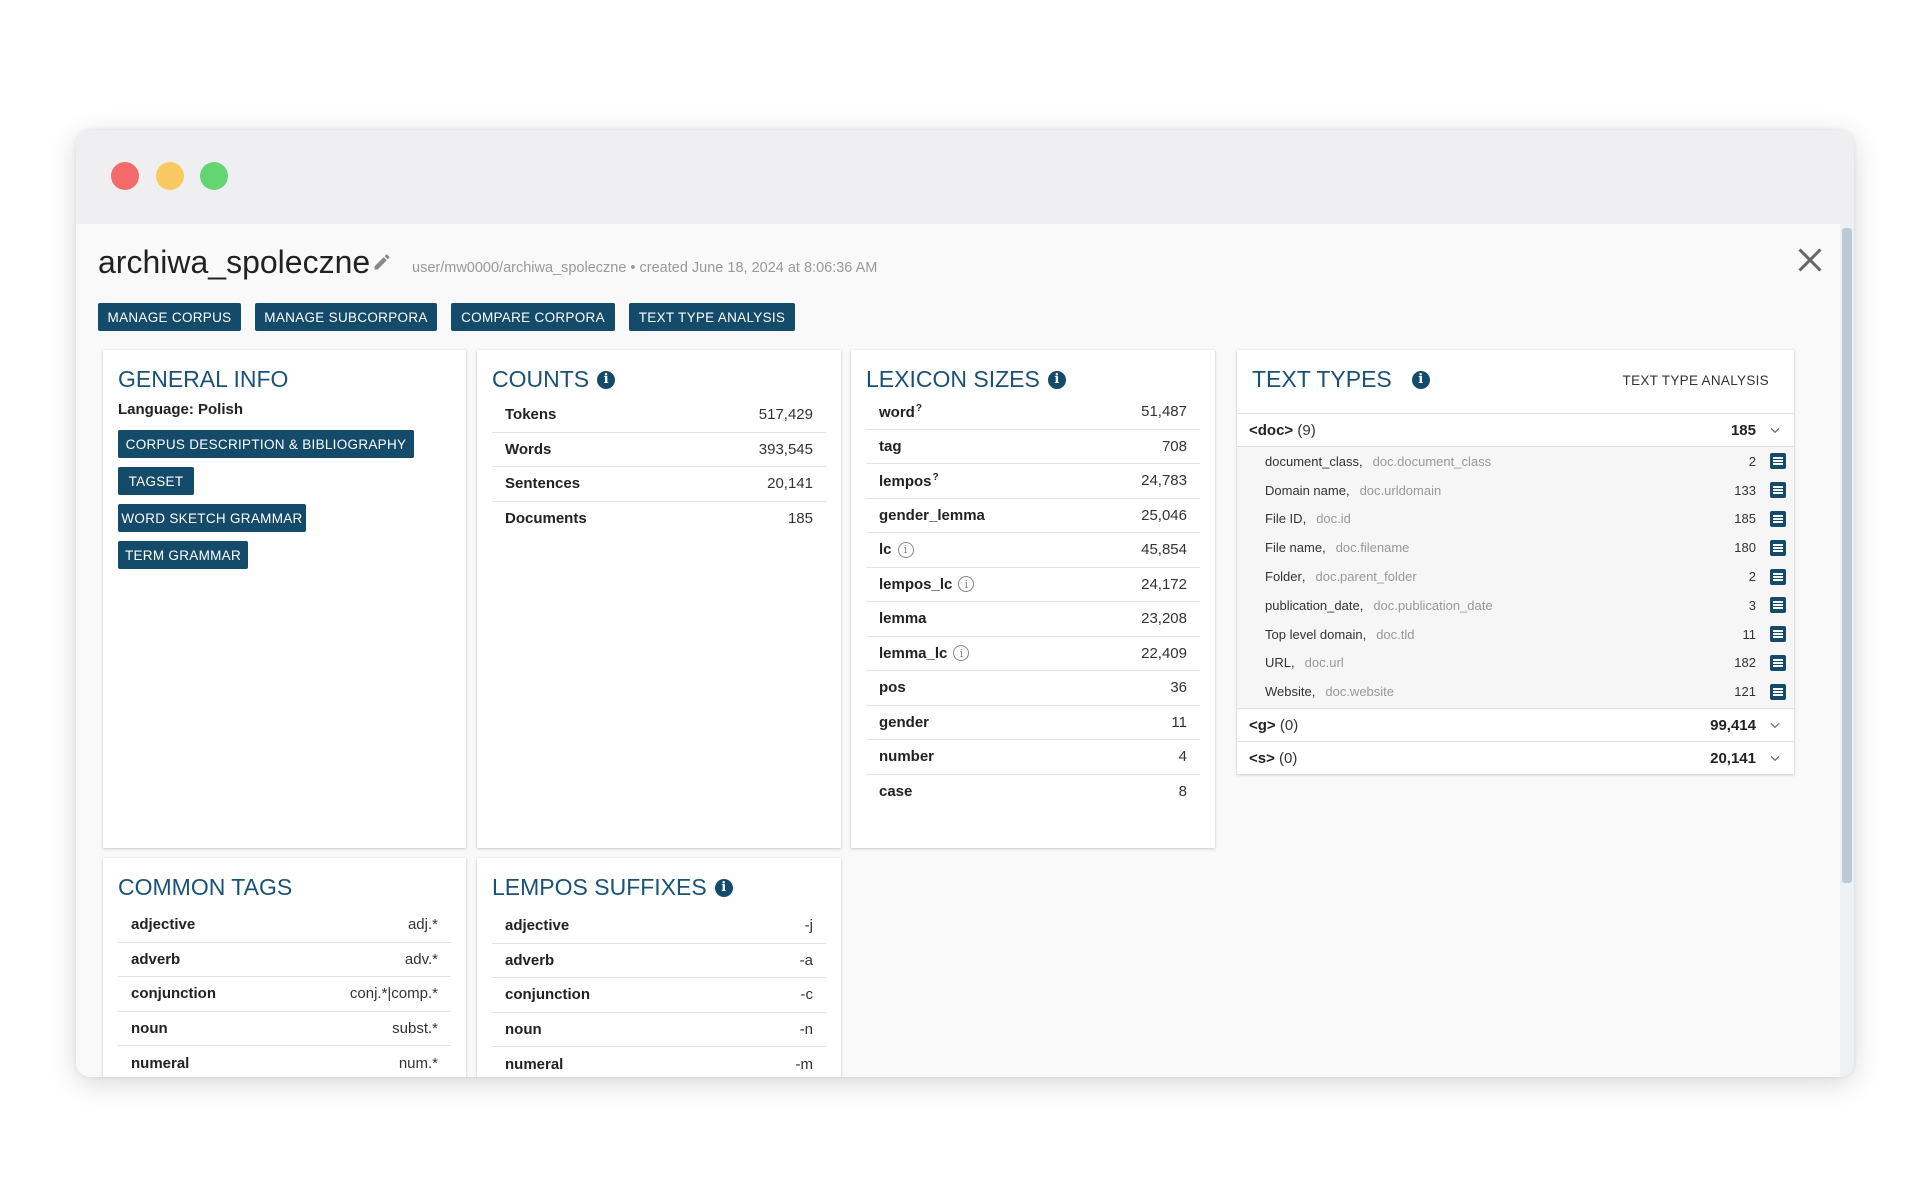 This screenshot has height=1200, width=1920. I want to click on count-label: Sentences, so click(543, 484).